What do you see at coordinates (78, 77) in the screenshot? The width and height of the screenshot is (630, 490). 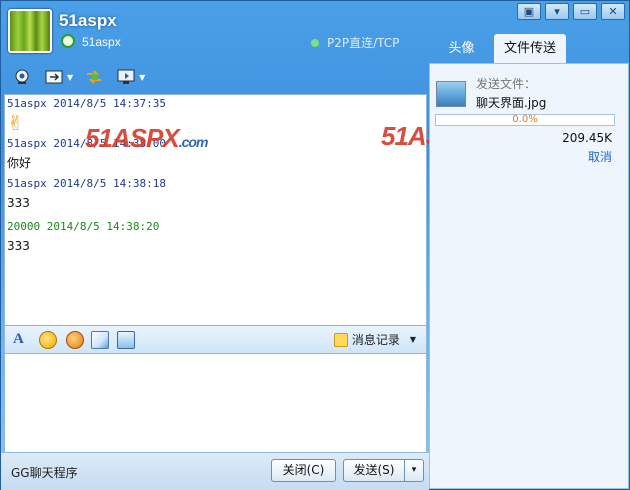 I see `chat-toolbar: ▼ ▼` at bounding box center [78, 77].